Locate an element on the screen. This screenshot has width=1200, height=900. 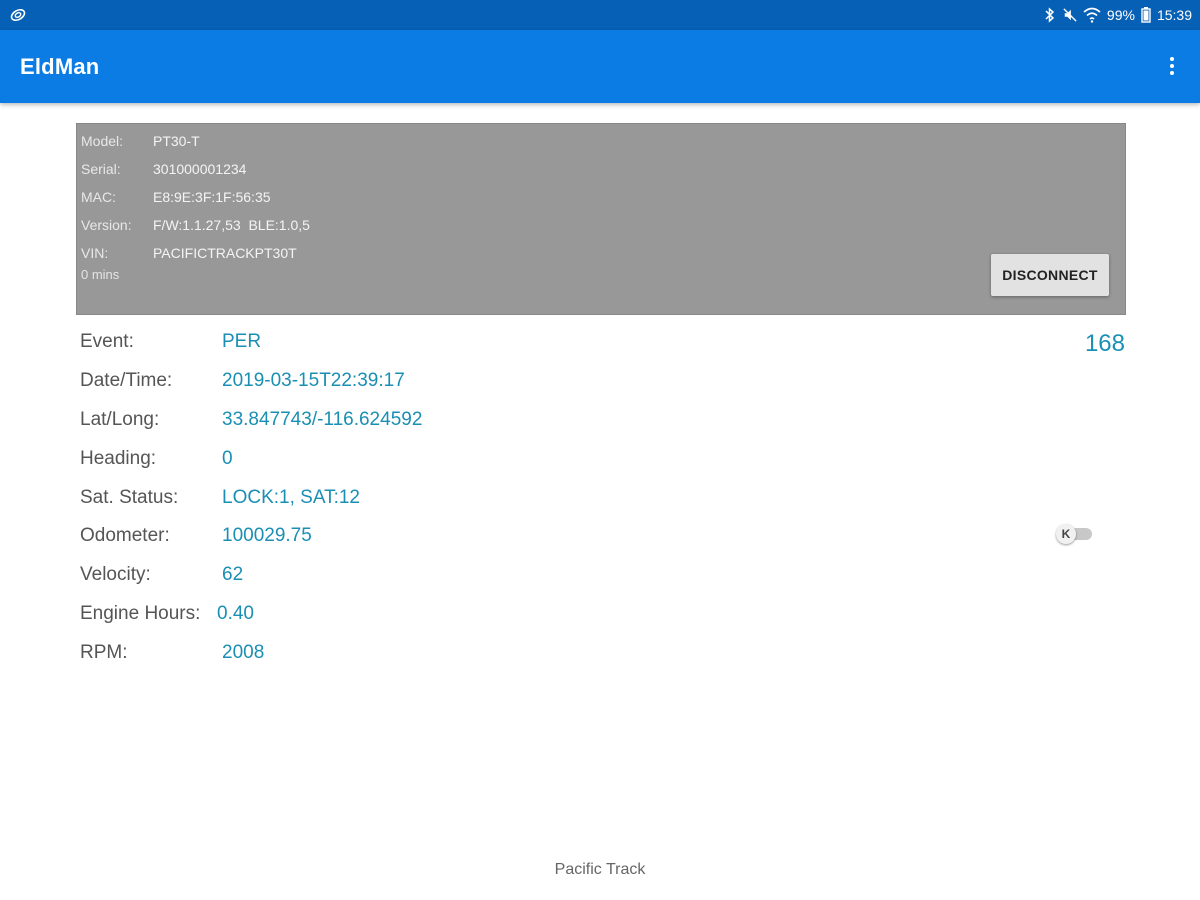
app-title: EldMan is located at coordinates (60, 66).